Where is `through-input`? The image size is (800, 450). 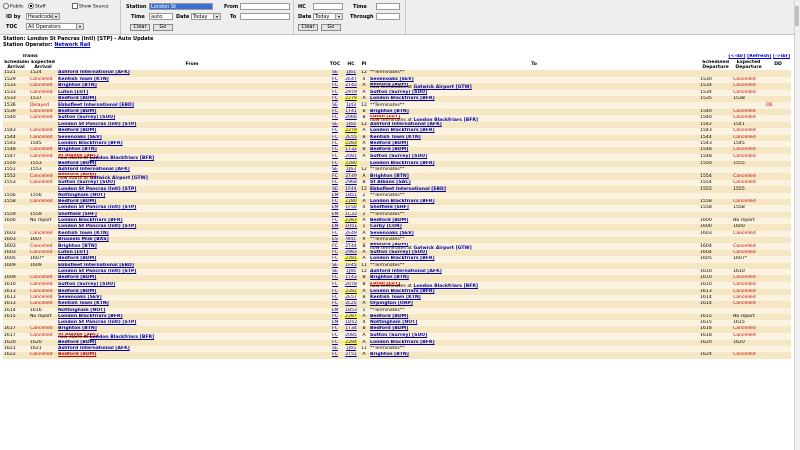 through-input is located at coordinates (388, 16).